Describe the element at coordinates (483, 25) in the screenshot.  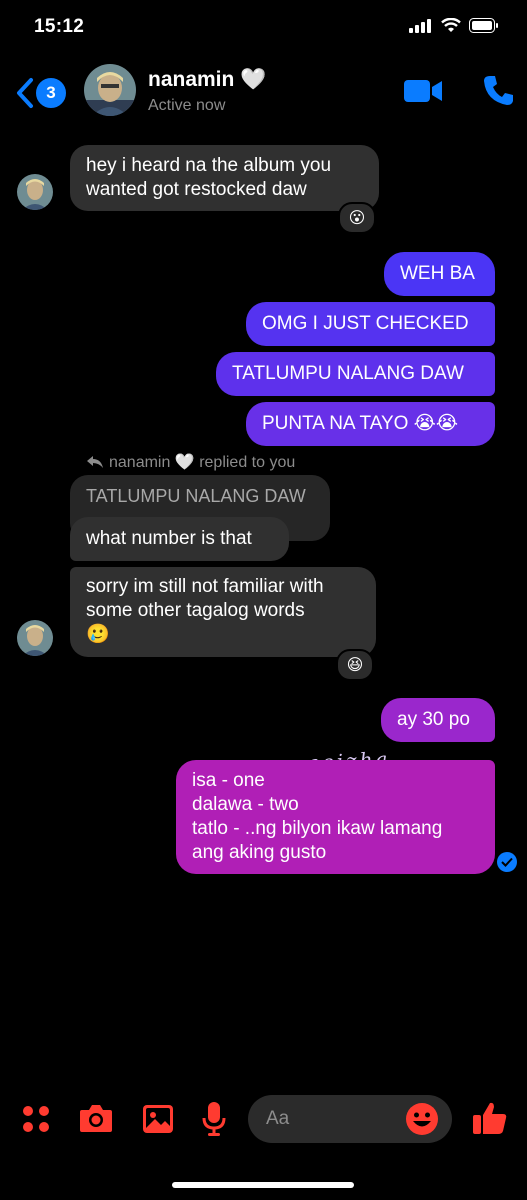
I see `battery-icon` at that location.